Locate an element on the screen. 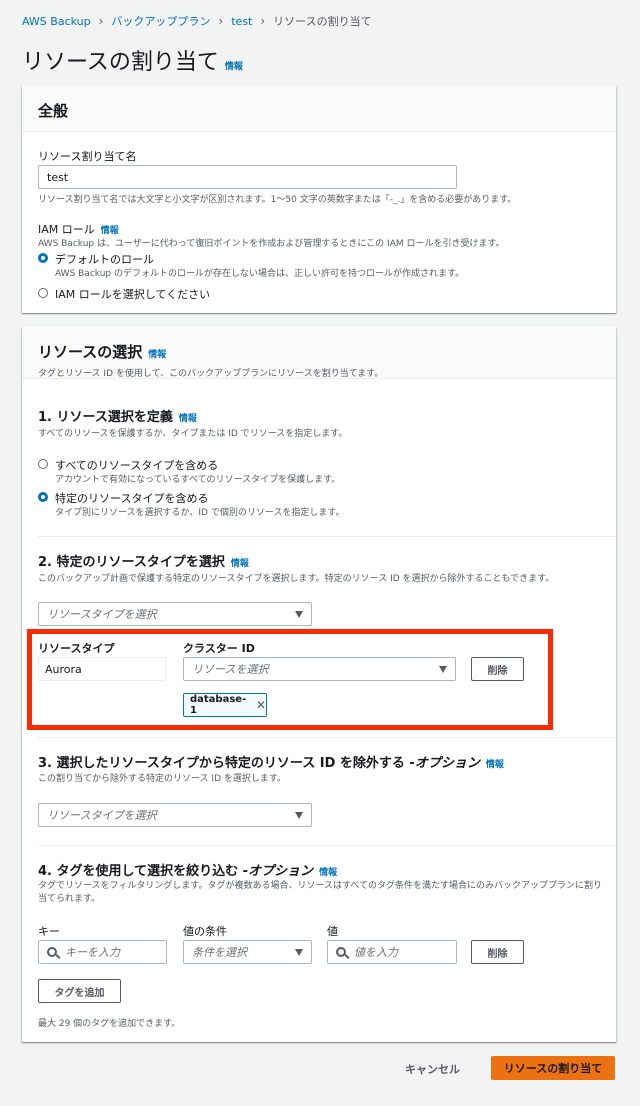  section2-heading: 2. 特定のリソースタイプを選択 情報 is located at coordinates (143, 560).